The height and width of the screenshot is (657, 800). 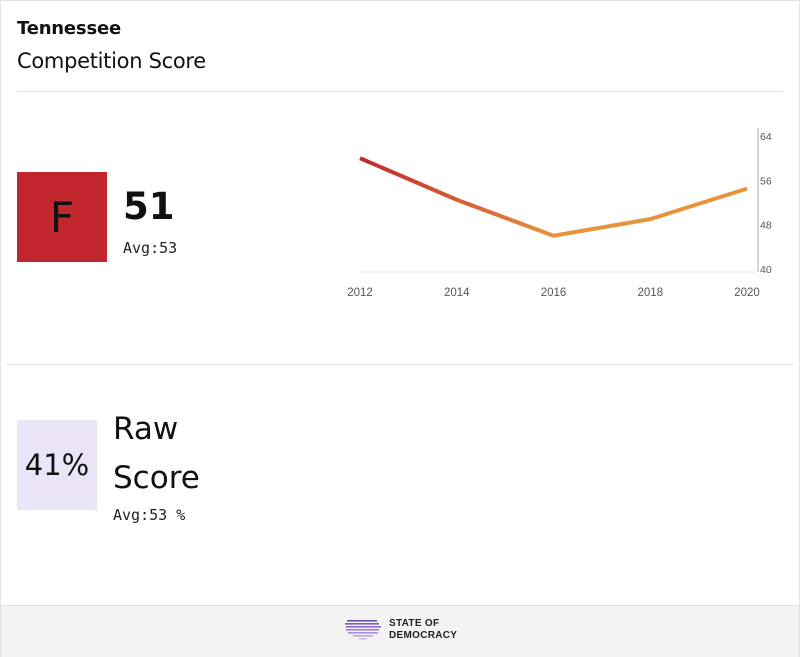 What do you see at coordinates (650, 293) in the screenshot?
I see `x-tick-label: 2018` at bounding box center [650, 293].